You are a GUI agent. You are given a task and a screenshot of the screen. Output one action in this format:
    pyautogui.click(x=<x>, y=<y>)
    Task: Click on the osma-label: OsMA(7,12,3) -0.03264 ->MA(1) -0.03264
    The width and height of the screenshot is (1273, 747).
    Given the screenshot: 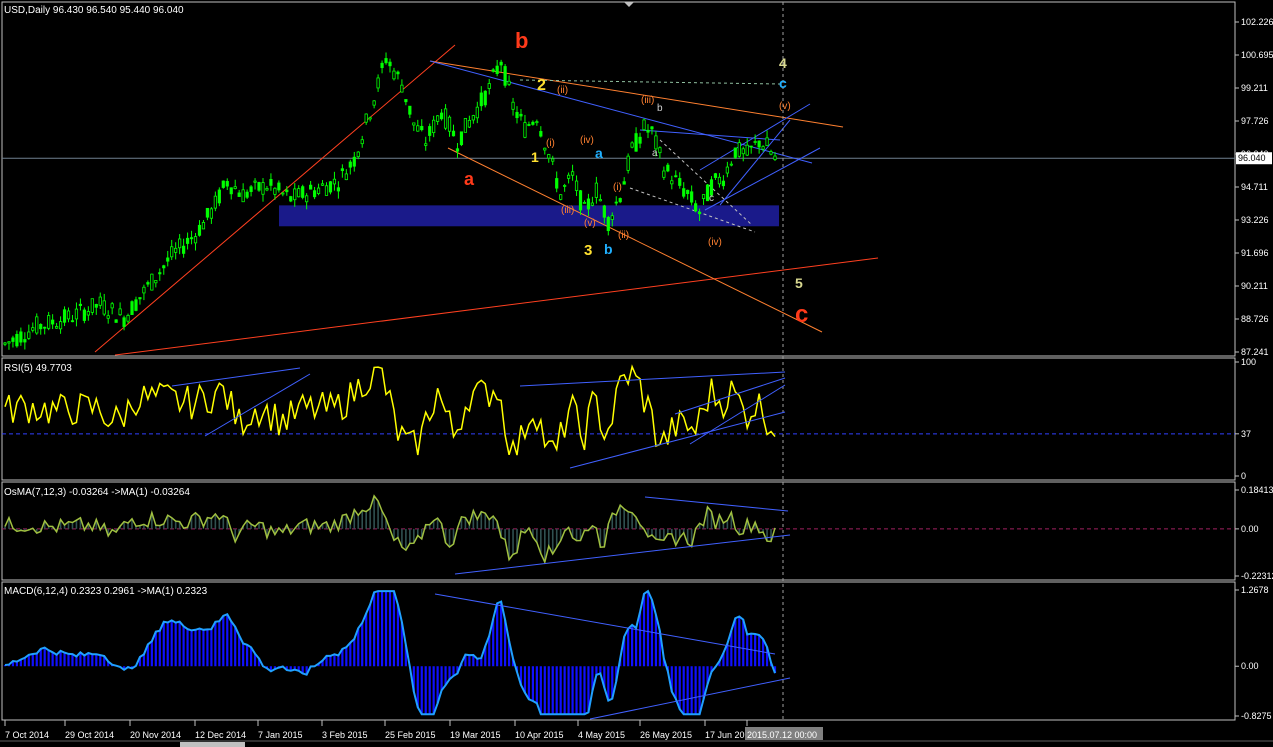 What is the action you would take?
    pyautogui.click(x=97, y=492)
    